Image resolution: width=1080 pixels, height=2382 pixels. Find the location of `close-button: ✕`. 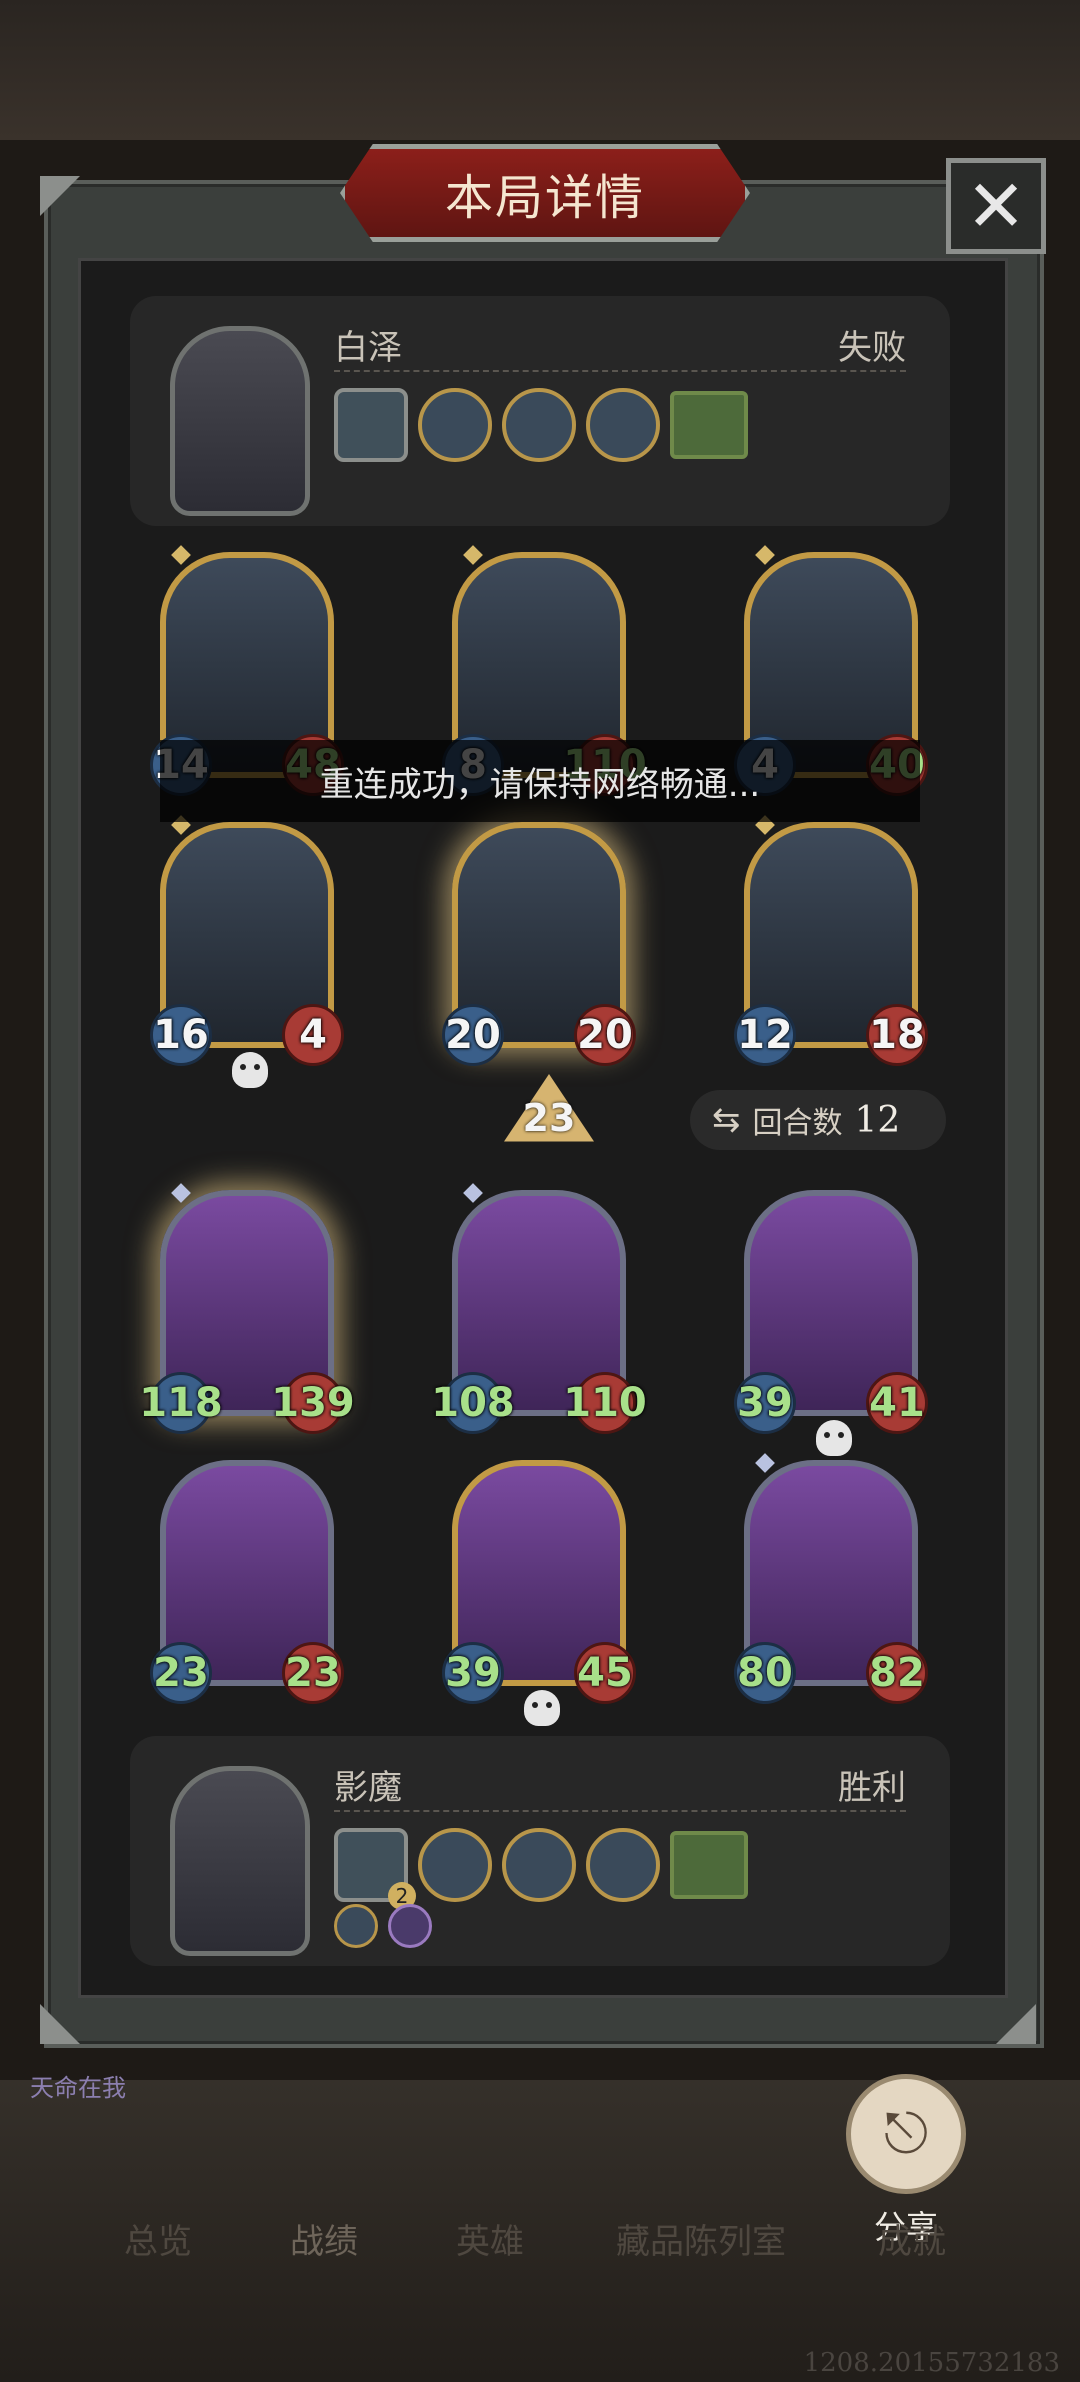

close-button: ✕ is located at coordinates (996, 206).